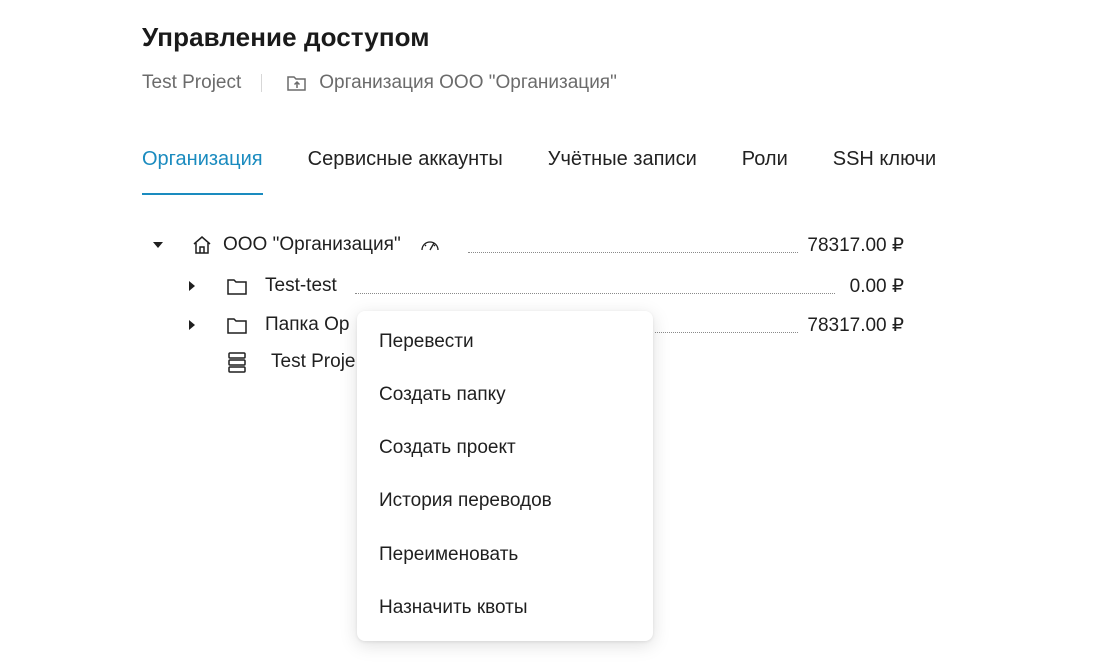 The height and width of the screenshot is (665, 1114). Describe the element at coordinates (884, 165) in the screenshot. I see `tab-ssh-keys: SSH ключи` at that location.